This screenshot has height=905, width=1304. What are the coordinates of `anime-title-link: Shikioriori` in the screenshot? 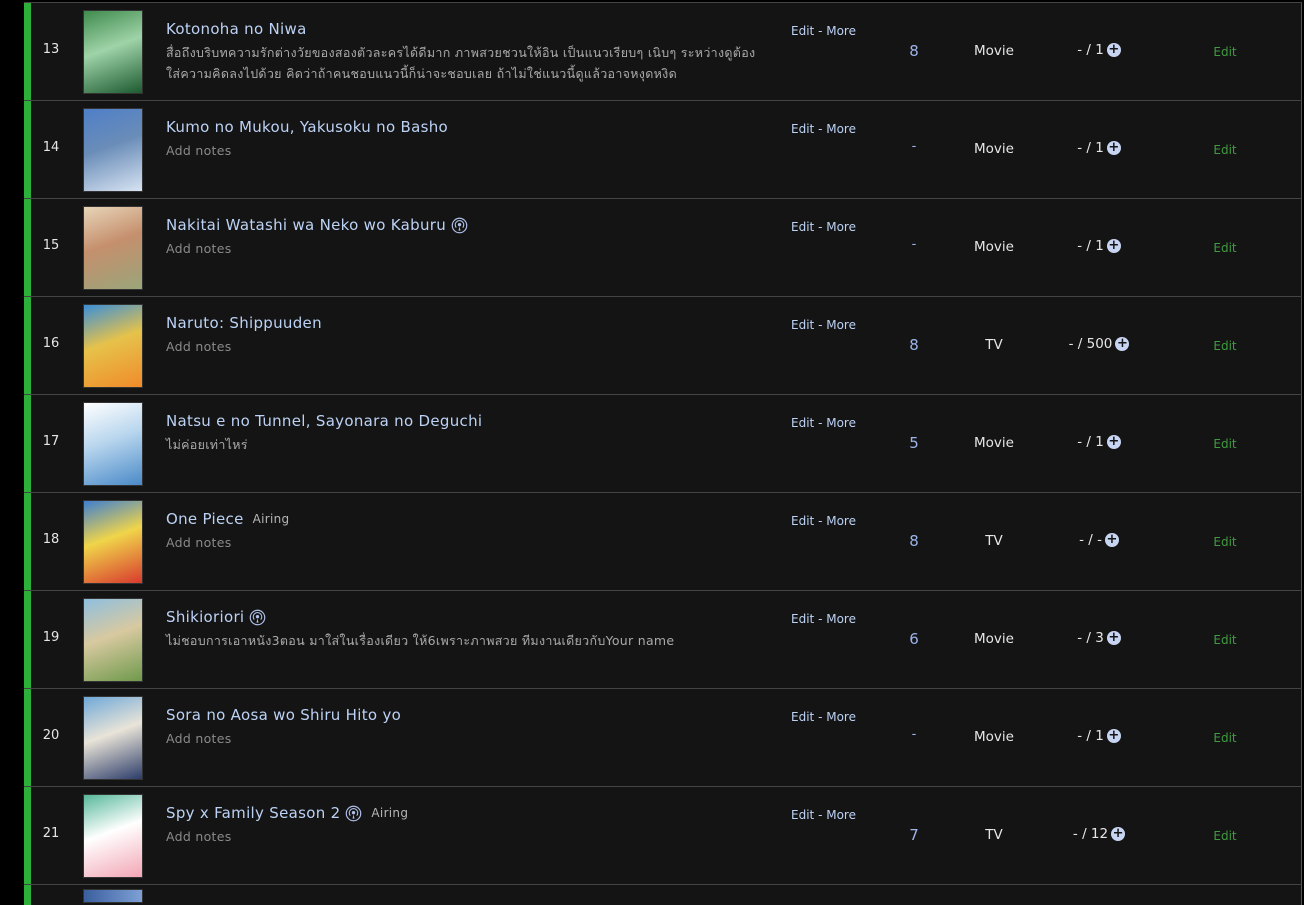 It's located at (205, 617).